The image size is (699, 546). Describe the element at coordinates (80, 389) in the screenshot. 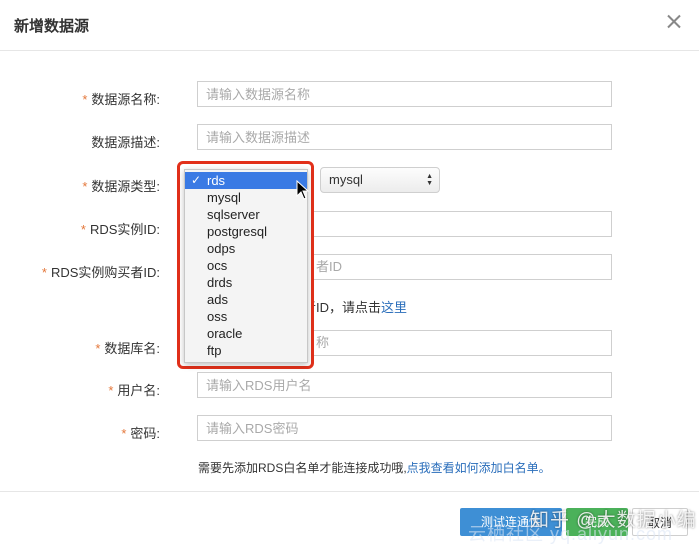

I see `username-label: * 用户名:` at that location.